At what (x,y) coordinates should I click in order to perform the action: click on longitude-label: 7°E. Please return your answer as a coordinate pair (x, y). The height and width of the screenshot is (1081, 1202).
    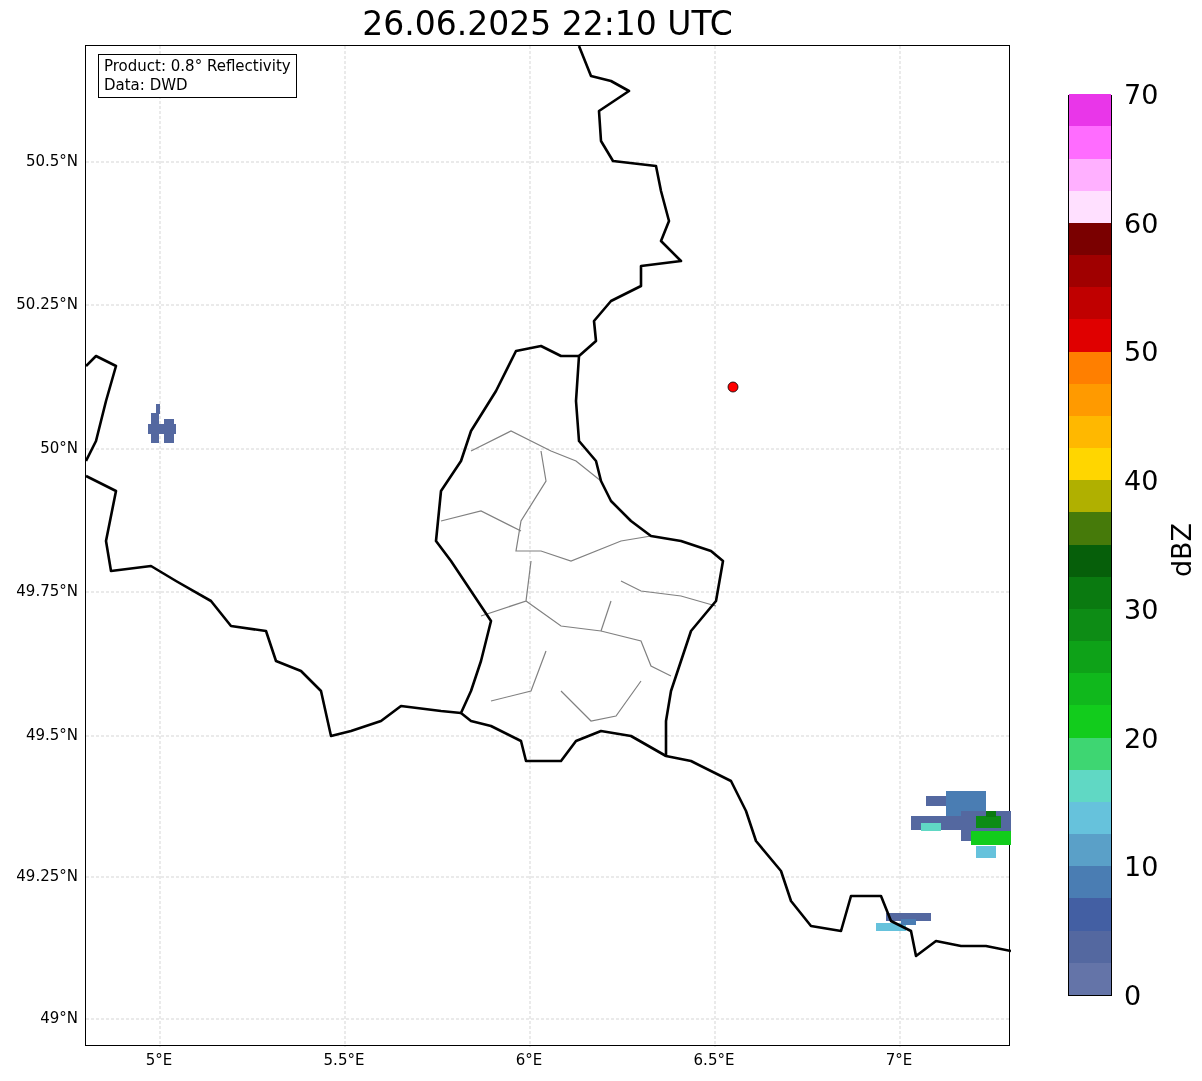
    Looking at the image, I should click on (899, 1060).